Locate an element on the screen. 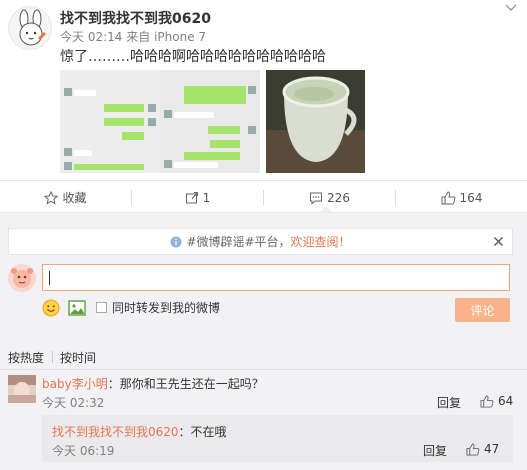  reply-text: ：不在哦 is located at coordinates (202, 432).